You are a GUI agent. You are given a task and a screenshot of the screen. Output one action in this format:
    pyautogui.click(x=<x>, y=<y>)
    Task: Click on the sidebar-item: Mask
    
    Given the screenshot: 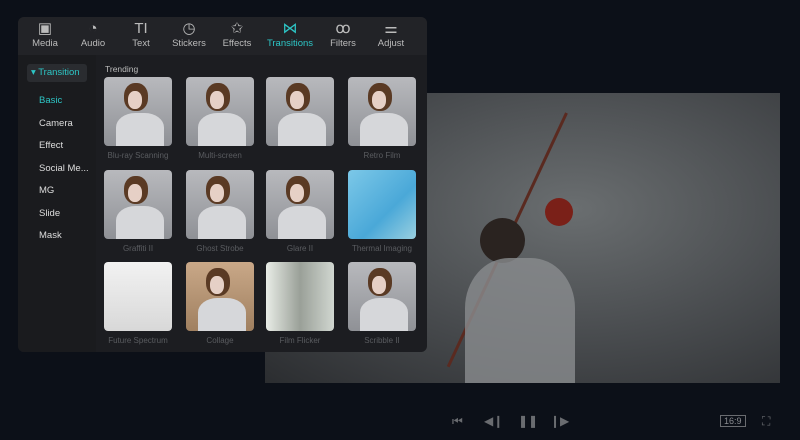 What is the action you would take?
    pyautogui.click(x=50, y=235)
    